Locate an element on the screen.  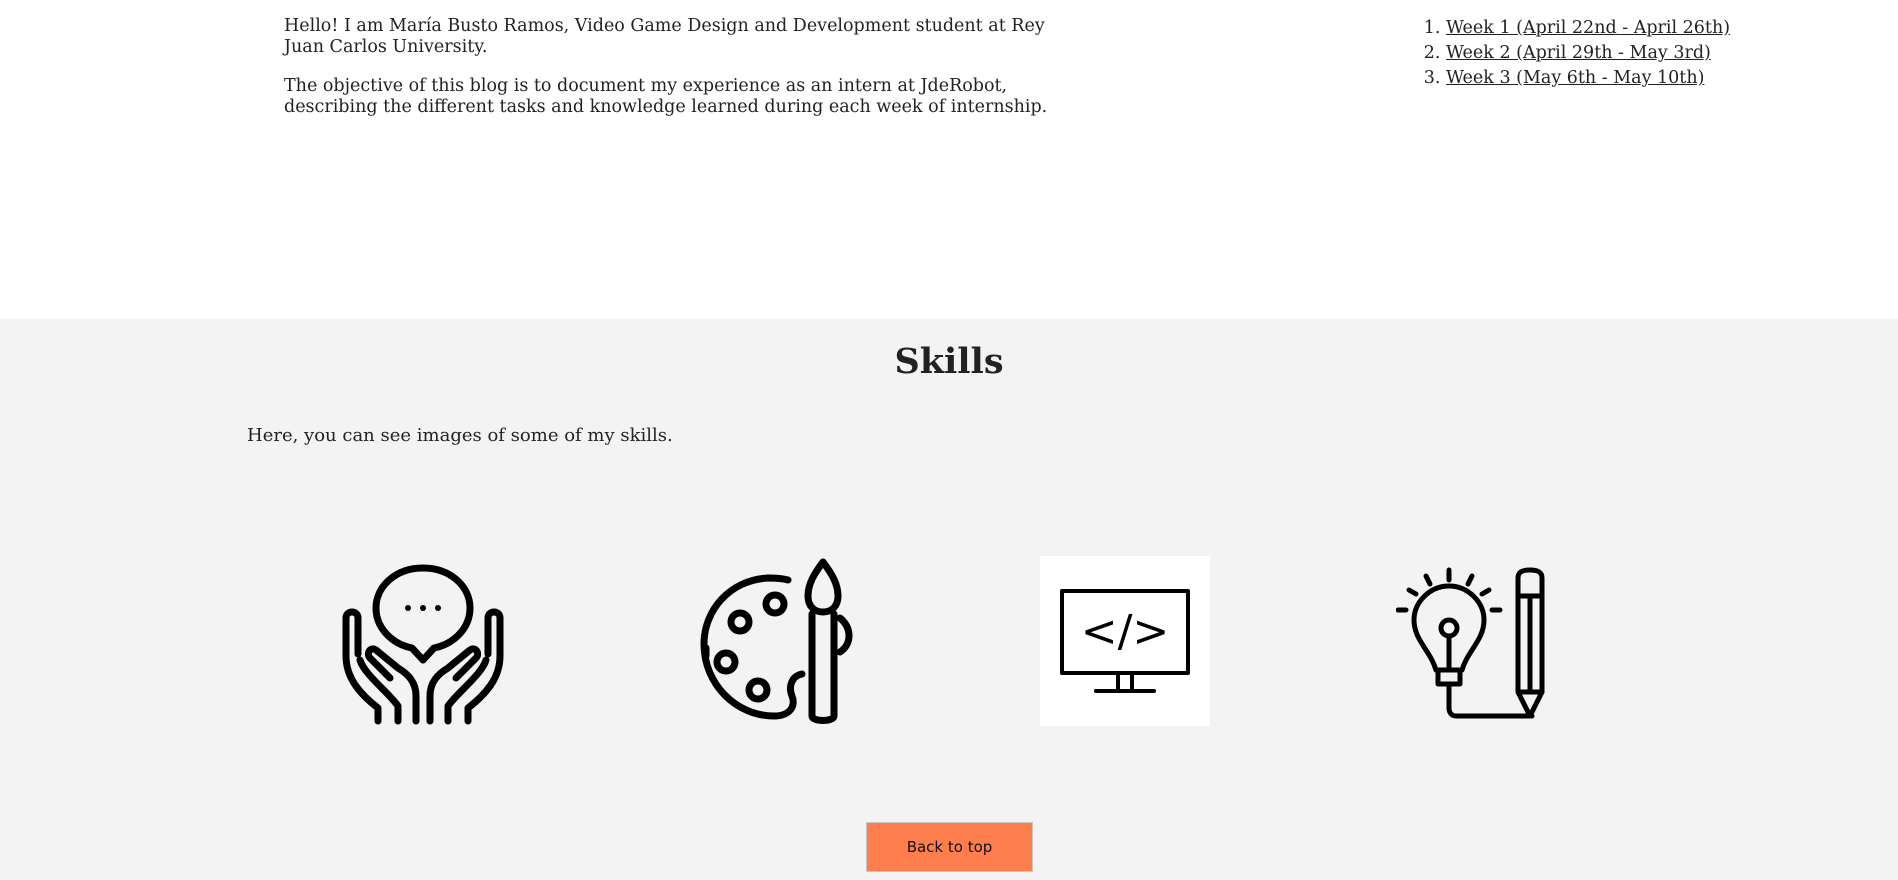
weeks-list-item: Week 1 (April 22nd - April 26th) is located at coordinates (1588, 28).